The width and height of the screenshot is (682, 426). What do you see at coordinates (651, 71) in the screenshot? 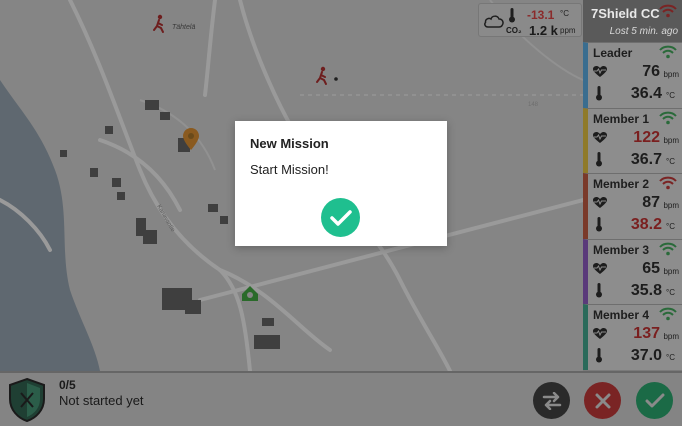
I see `heart-rate-value: 76` at bounding box center [651, 71].